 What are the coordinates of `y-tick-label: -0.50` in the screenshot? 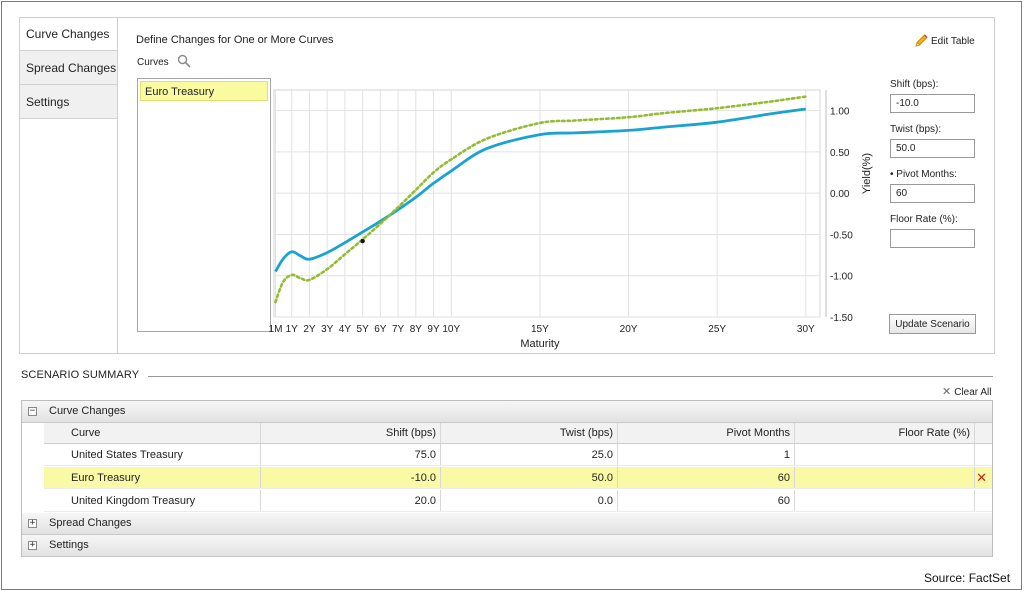 It's located at (841, 235).